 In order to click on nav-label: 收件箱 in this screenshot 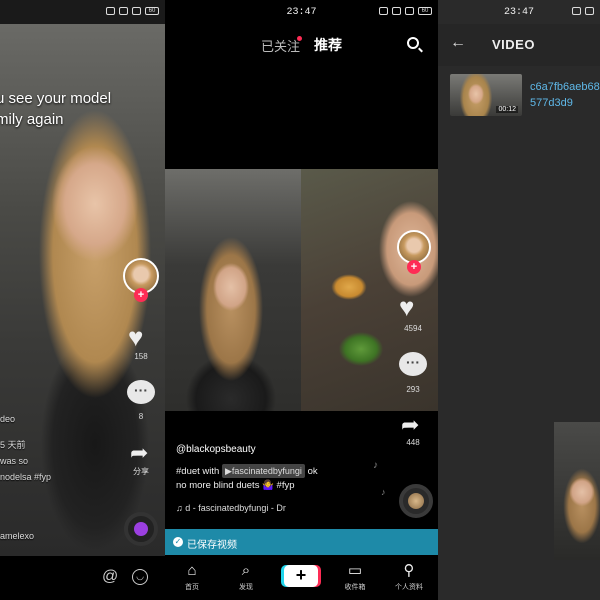, I will do `click(355, 587)`.